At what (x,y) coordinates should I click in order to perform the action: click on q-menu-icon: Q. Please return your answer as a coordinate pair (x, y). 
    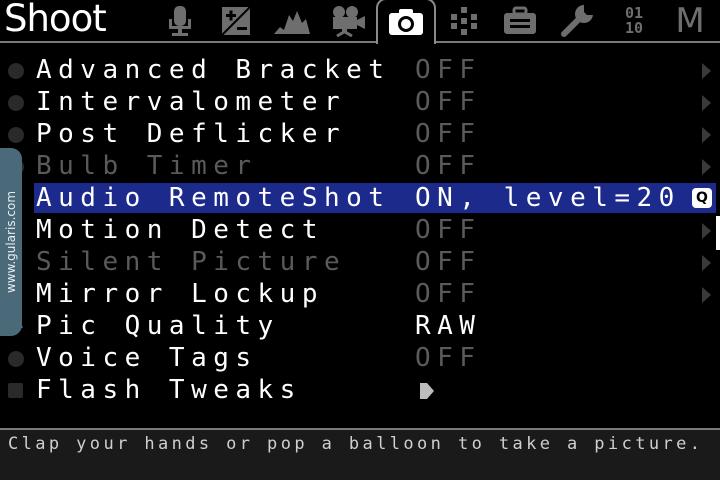
    Looking at the image, I should click on (702, 198).